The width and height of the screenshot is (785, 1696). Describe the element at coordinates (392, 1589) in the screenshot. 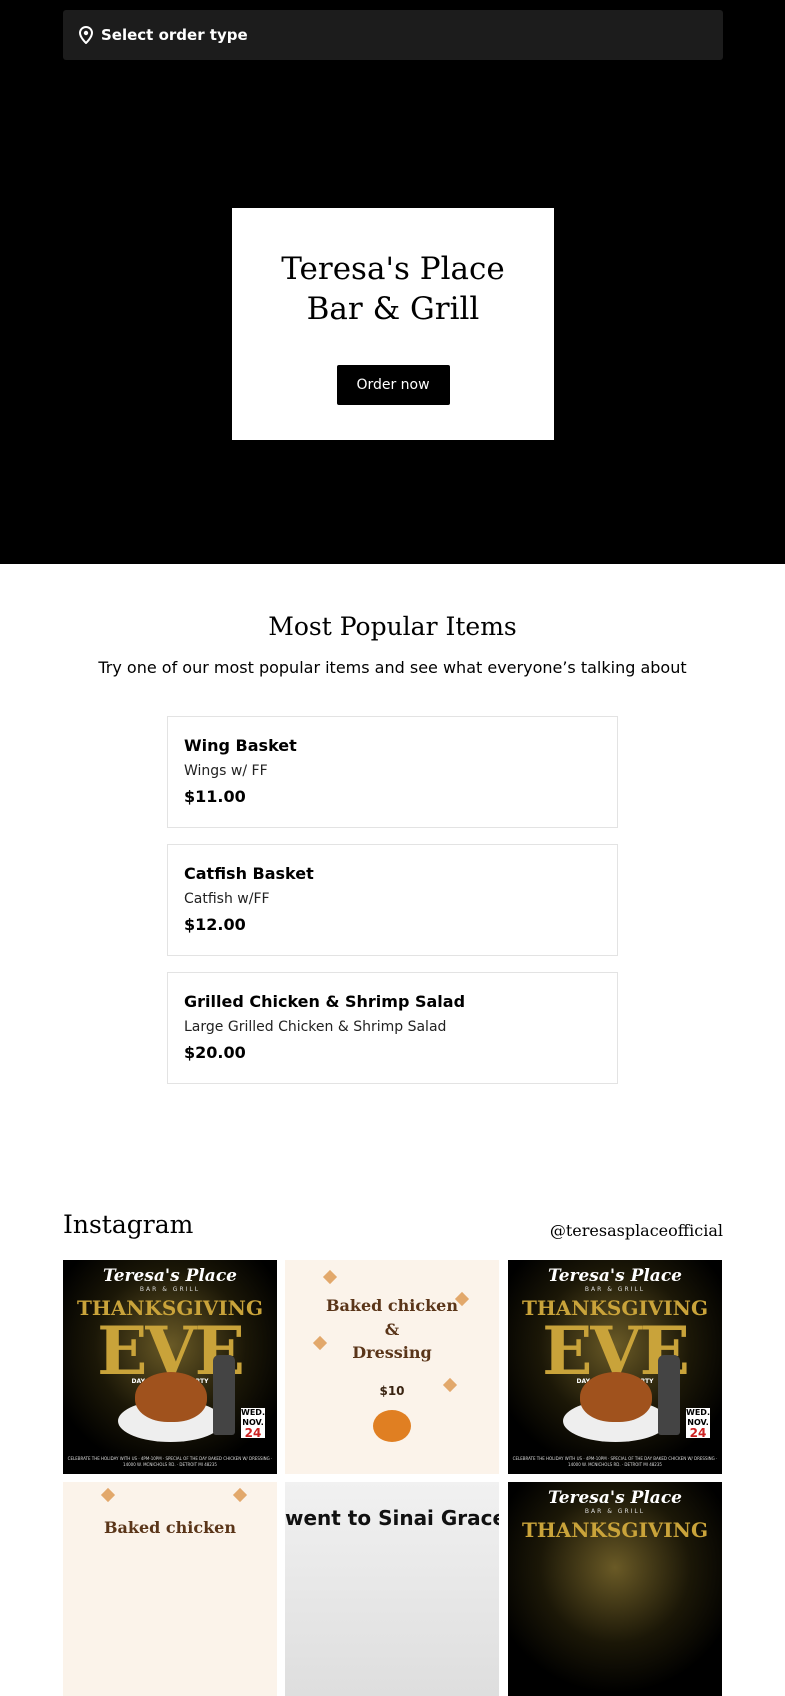

I see `instagram-post: went to Sinai Grace` at that location.